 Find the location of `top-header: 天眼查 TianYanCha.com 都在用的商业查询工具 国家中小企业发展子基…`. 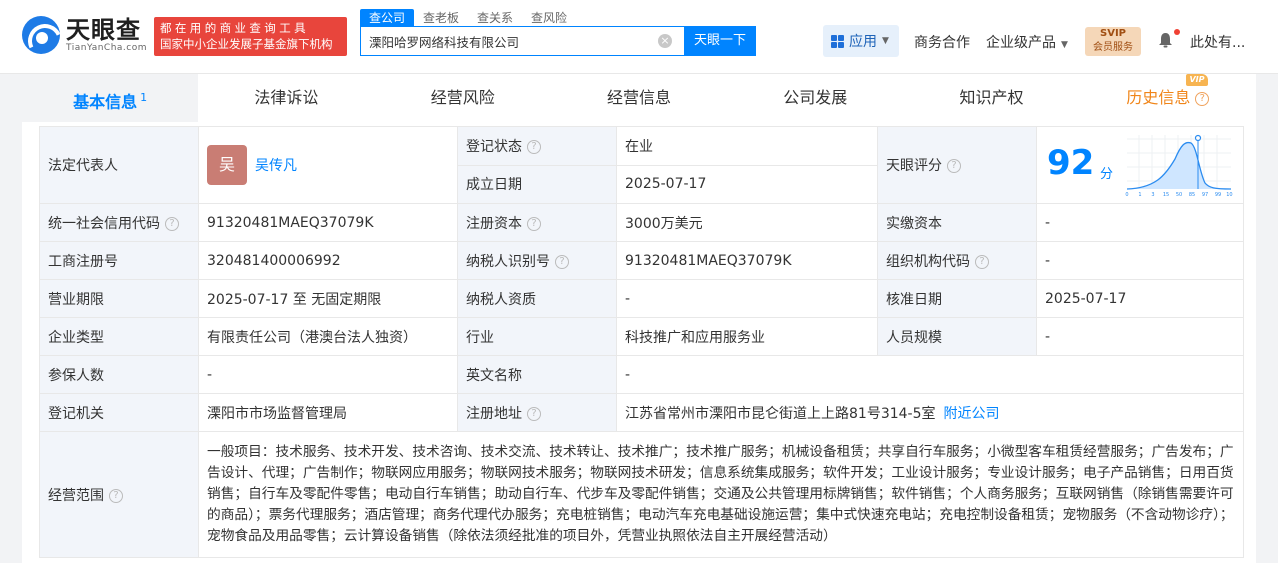

top-header: 天眼查 TianYanCha.com 都在用的商业查询工具 国家中小企业发展子基… is located at coordinates (639, 37).